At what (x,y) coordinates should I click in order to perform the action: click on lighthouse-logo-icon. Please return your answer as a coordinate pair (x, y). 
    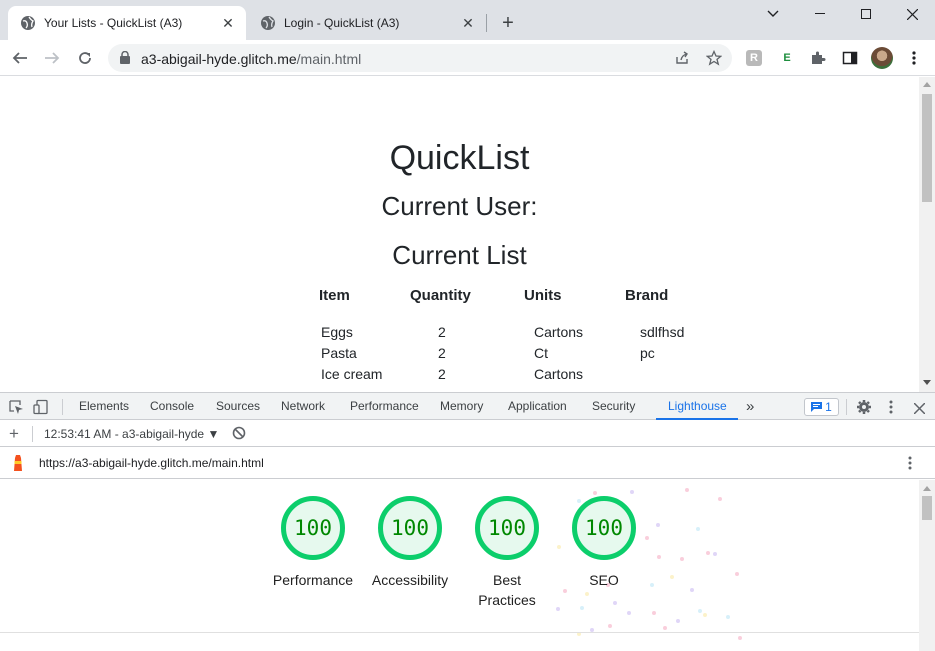
    Looking at the image, I should click on (18, 464).